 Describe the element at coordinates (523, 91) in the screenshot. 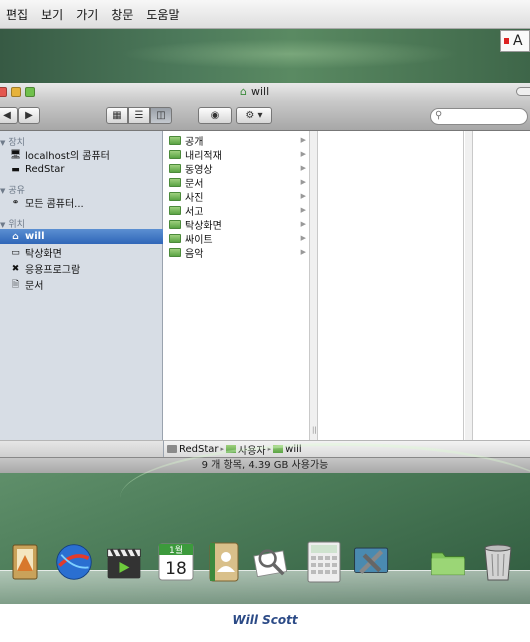

I see `toolbar-toggle-button` at that location.